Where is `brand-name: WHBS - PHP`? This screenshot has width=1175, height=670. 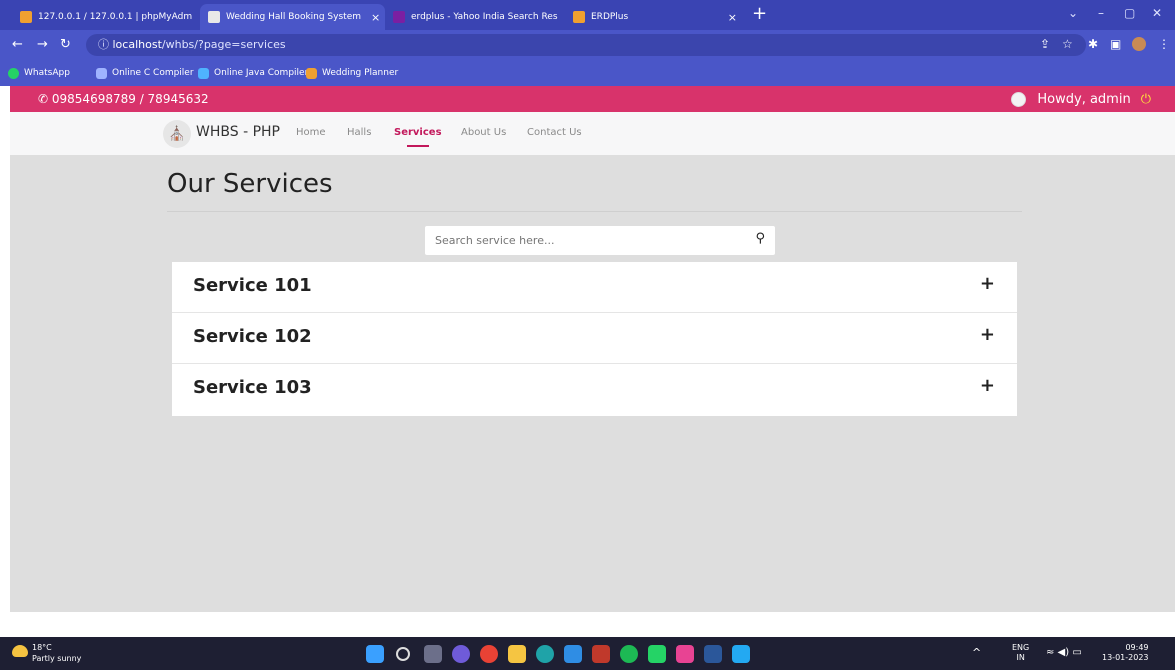
brand-name: WHBS - PHP is located at coordinates (238, 132).